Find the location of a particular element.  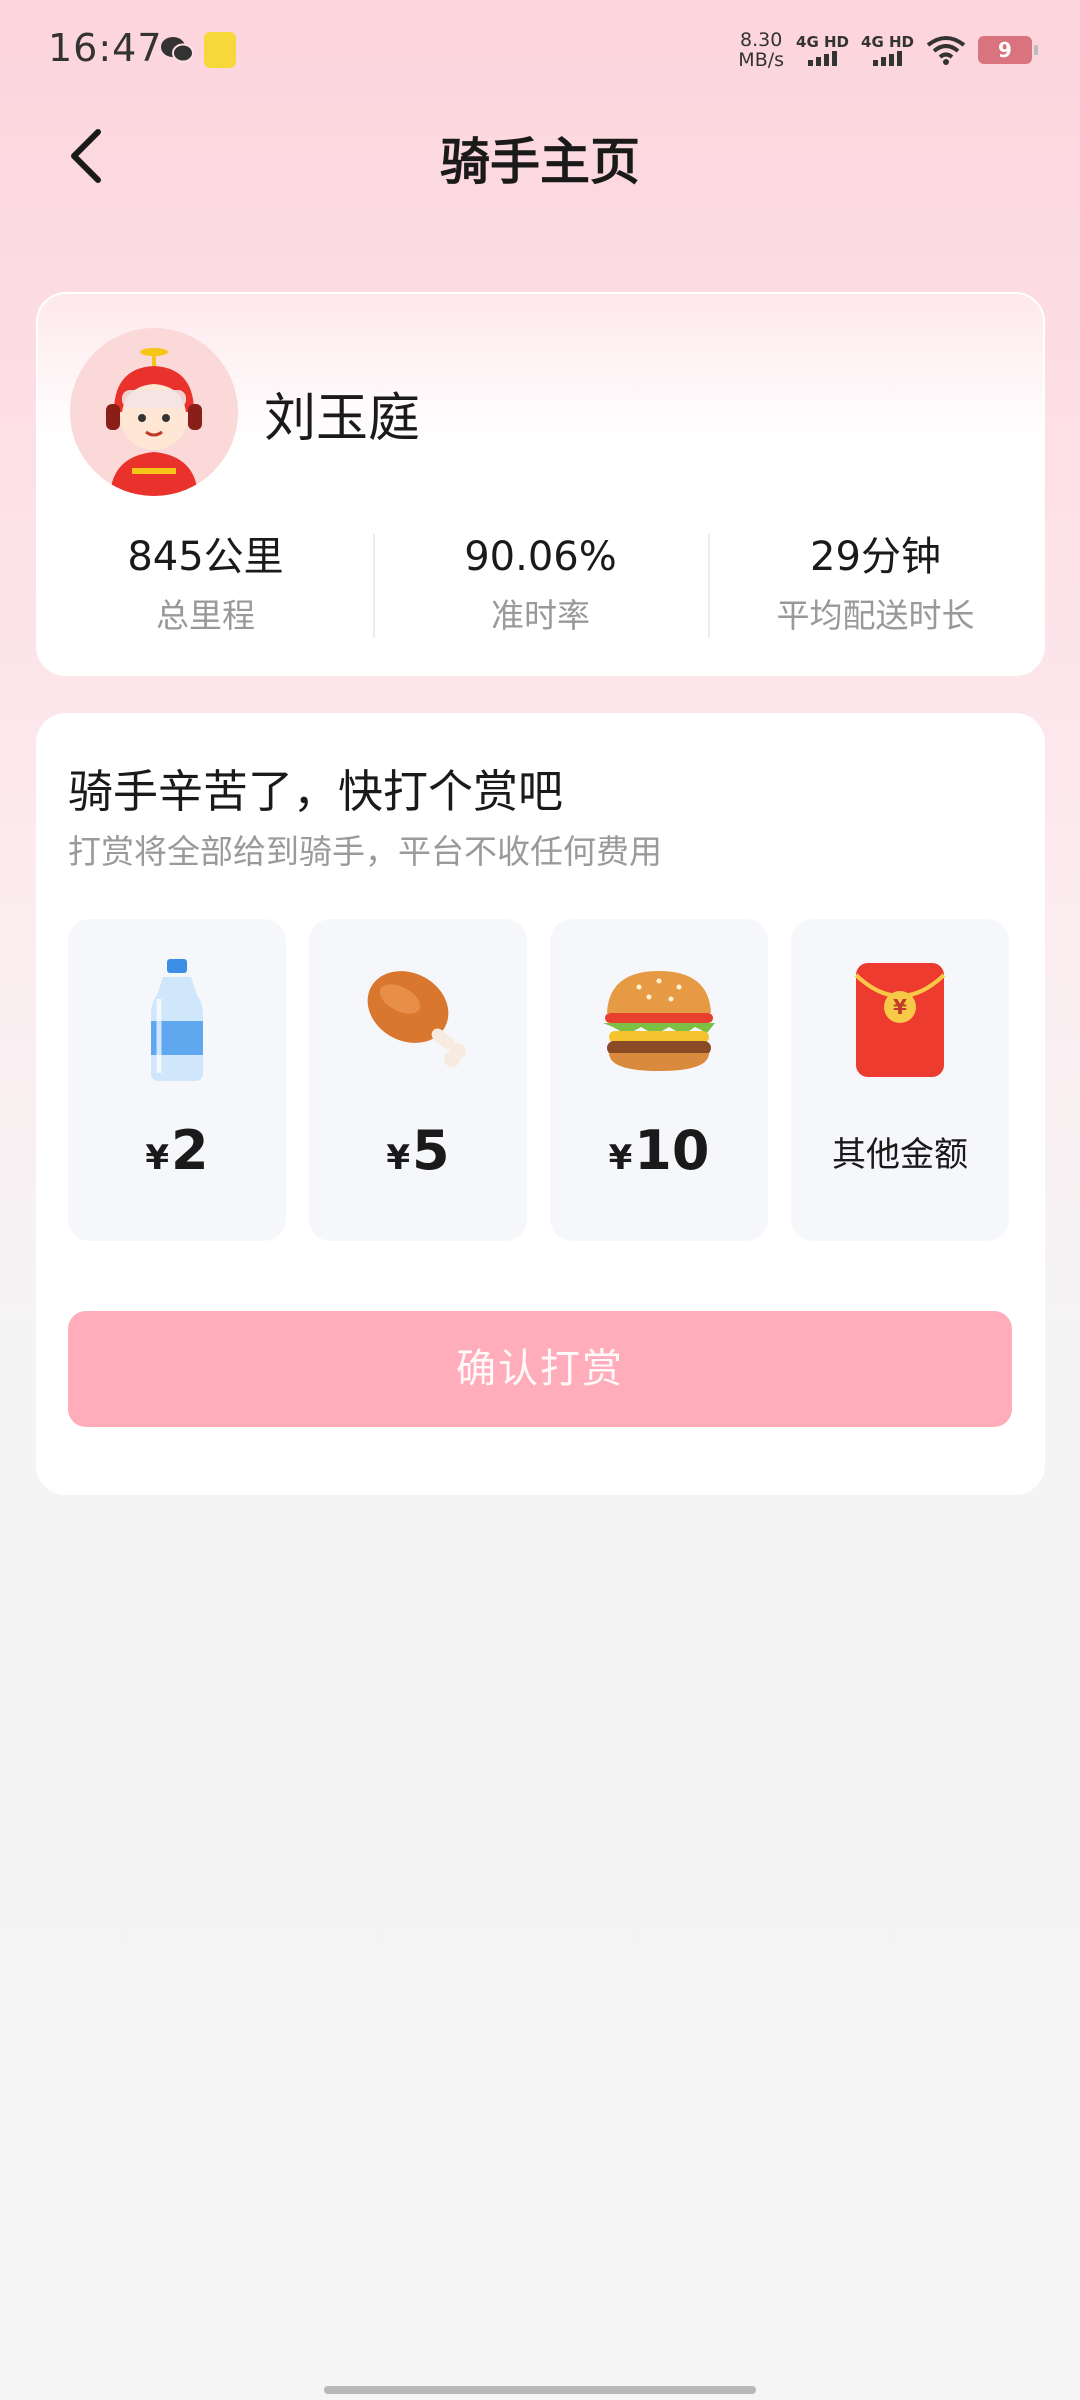

tip-option-2: ¥2 is located at coordinates (177, 1080).